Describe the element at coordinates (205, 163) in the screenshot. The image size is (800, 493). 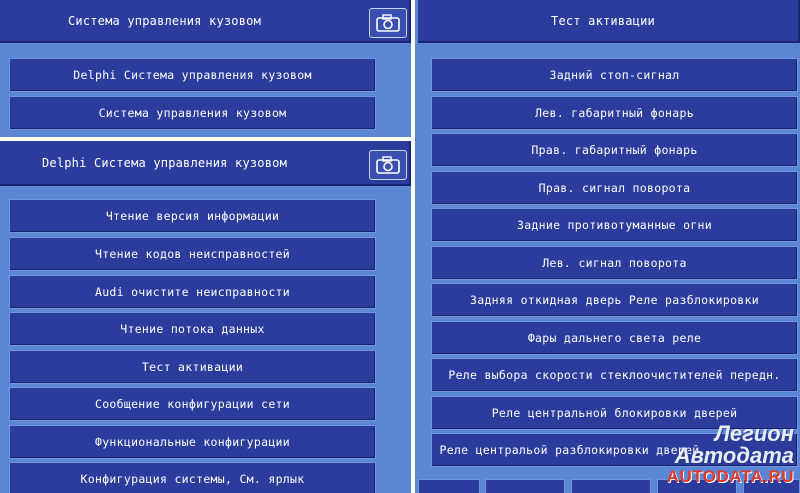
I see `bottom-left-title: Delphi Система управления кузовом` at that location.